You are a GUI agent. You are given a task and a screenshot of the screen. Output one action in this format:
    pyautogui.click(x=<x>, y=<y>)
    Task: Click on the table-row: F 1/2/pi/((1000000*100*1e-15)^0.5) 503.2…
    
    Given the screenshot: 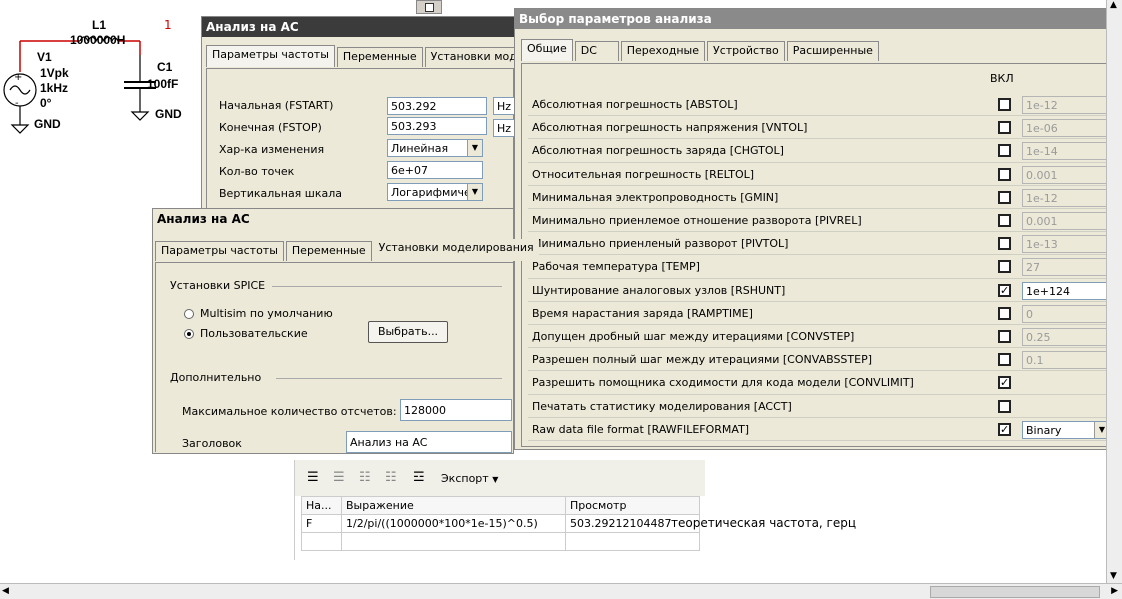 What is the action you would take?
    pyautogui.click(x=500, y=523)
    